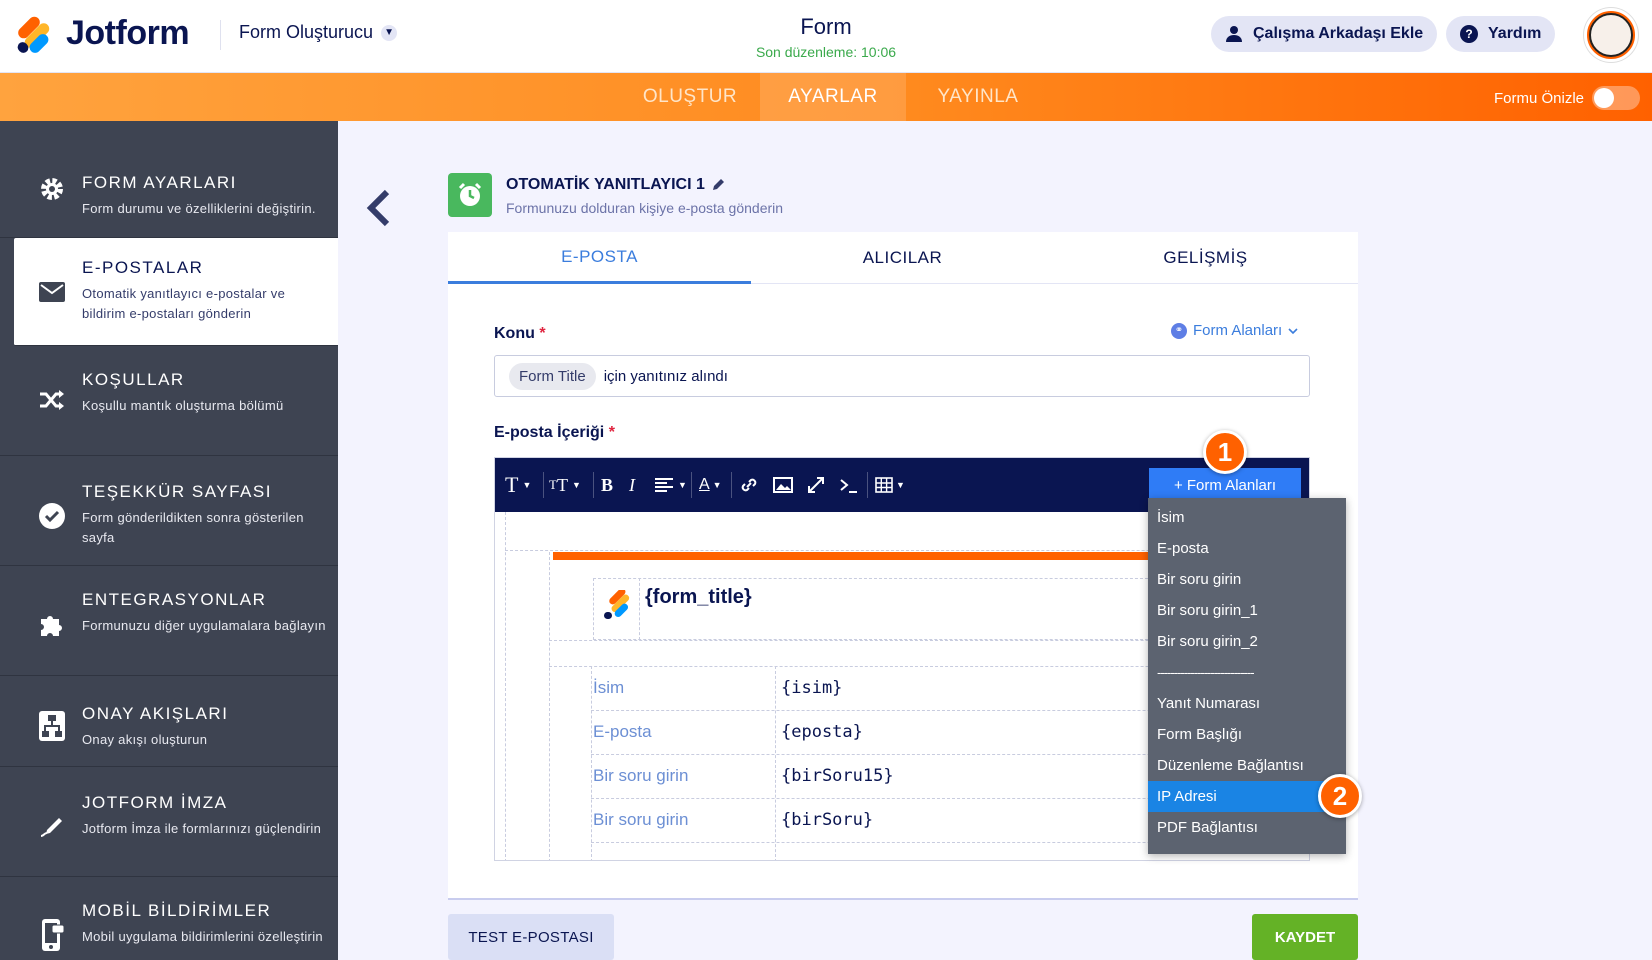  What do you see at coordinates (552, 376) in the screenshot?
I see `form-title-chip: Form Title` at bounding box center [552, 376].